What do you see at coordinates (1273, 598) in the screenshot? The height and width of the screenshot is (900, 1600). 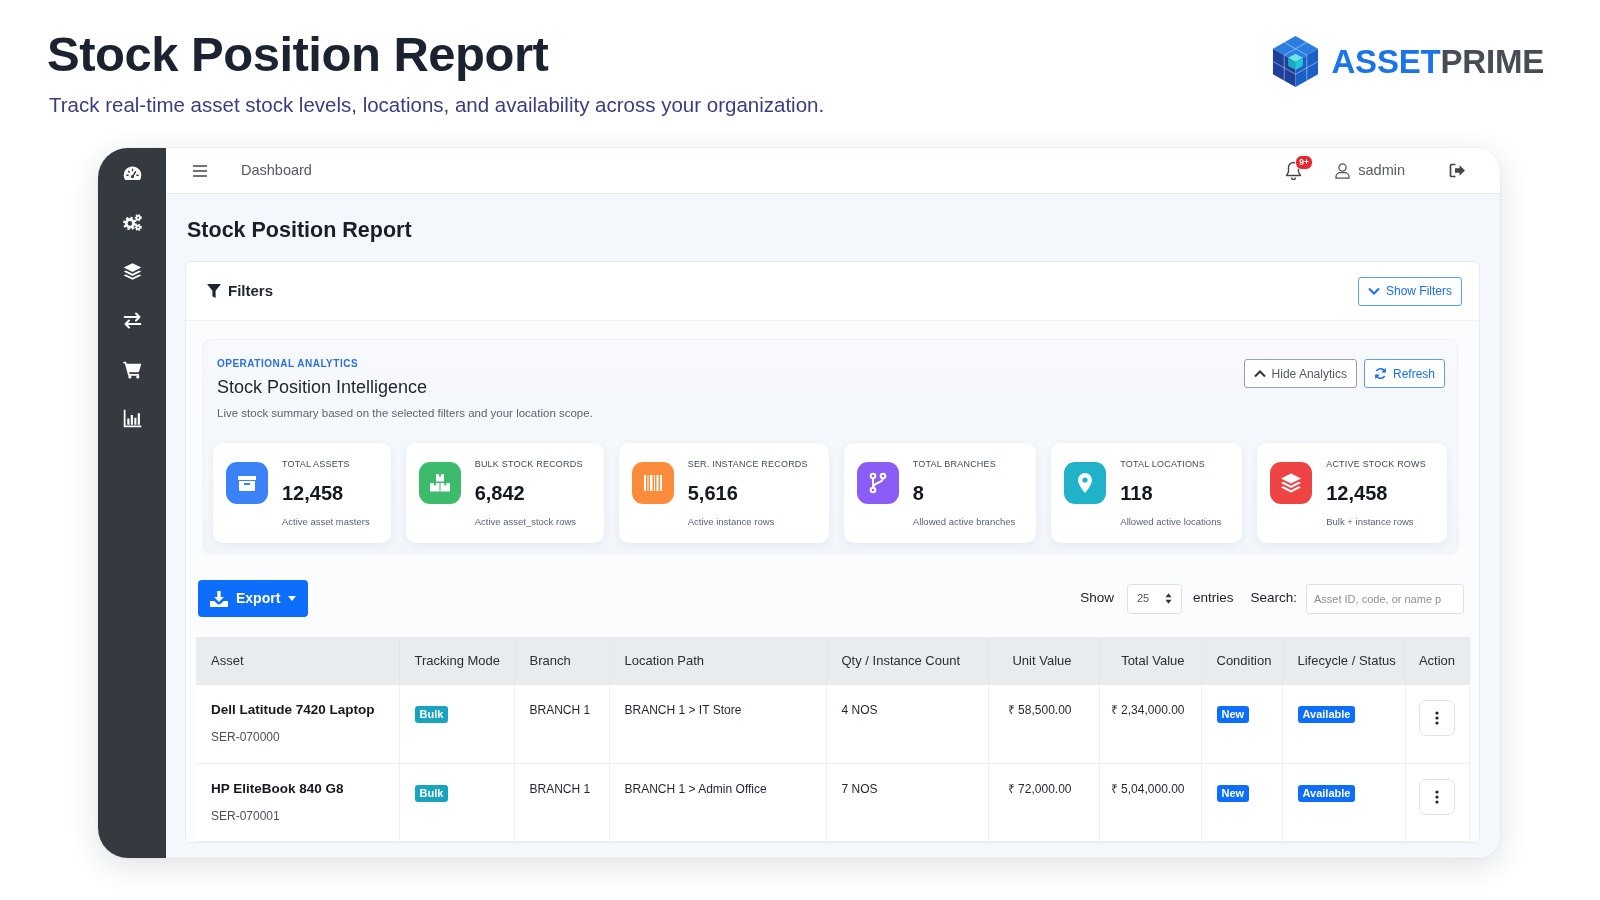 I see `search-label: Search:` at bounding box center [1273, 598].